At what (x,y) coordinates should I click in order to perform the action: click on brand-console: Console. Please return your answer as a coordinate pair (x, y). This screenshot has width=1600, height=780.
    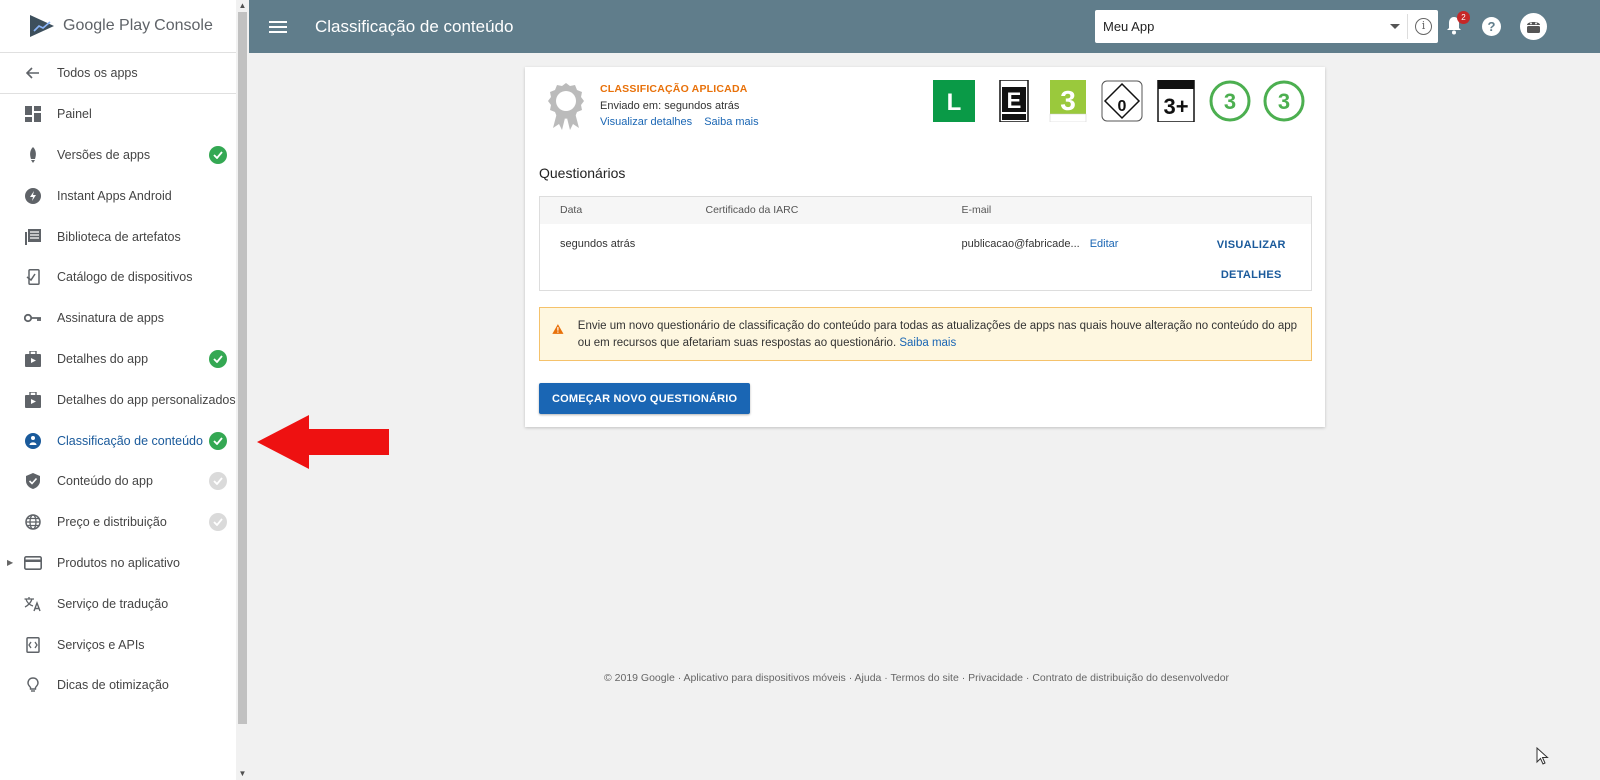
    Looking at the image, I should click on (183, 25).